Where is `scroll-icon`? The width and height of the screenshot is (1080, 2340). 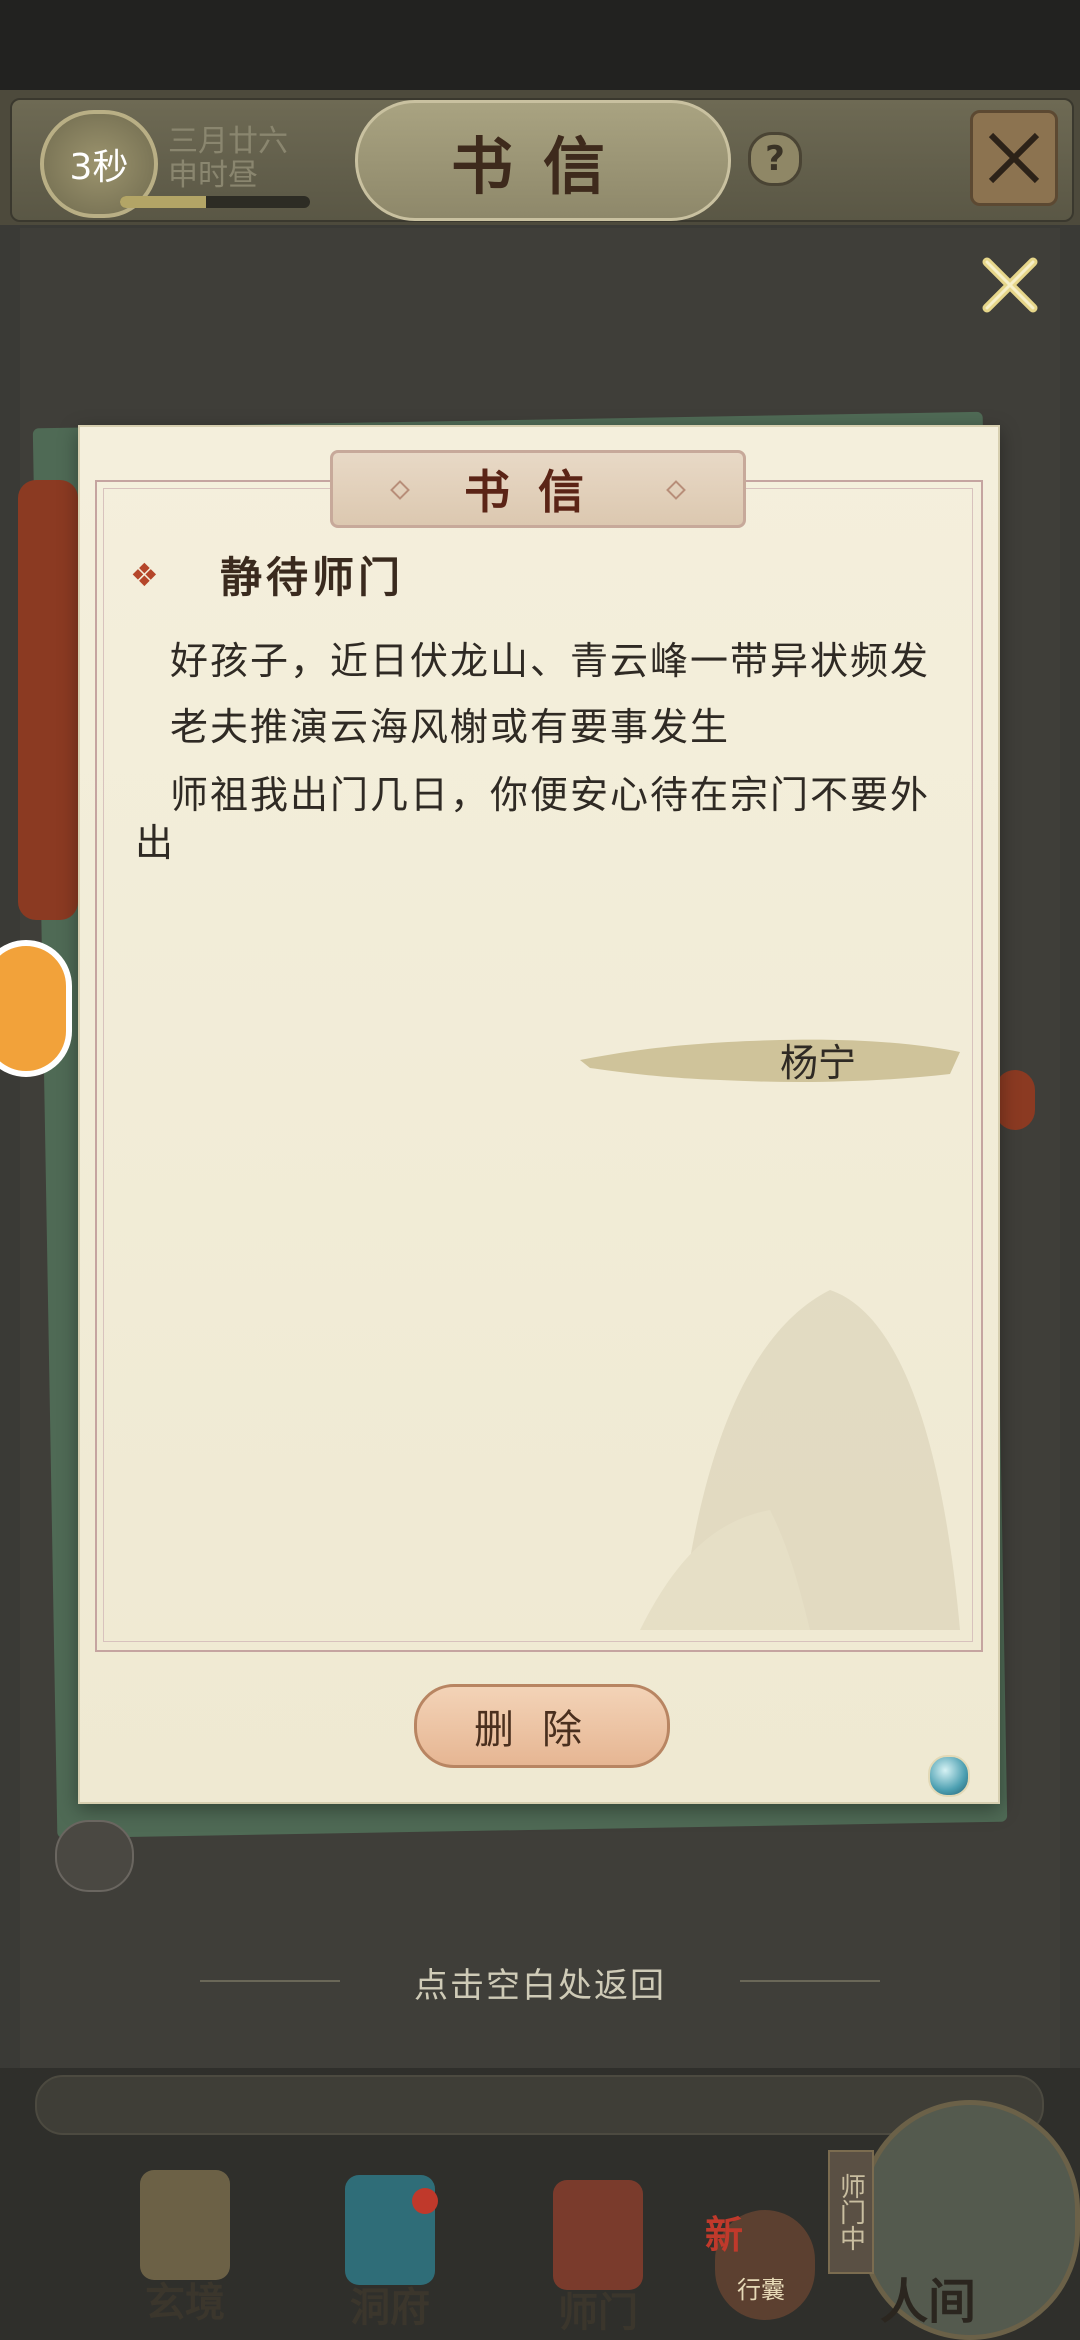
scroll-icon is located at coordinates (185, 2225).